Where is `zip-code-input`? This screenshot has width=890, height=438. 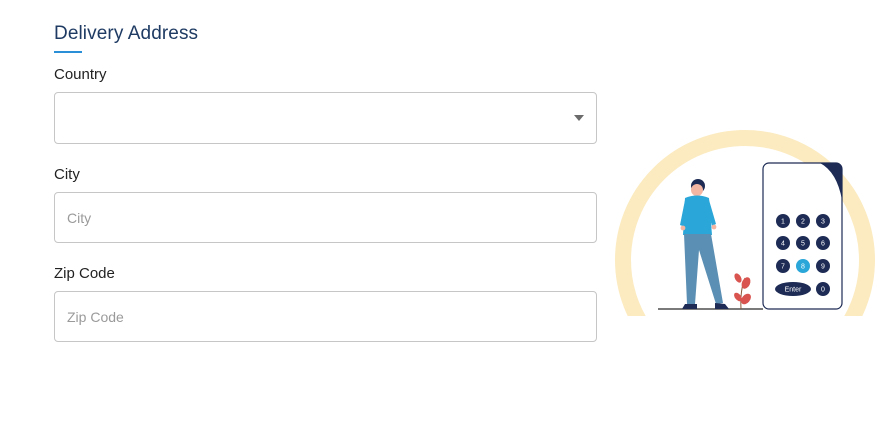 zip-code-input is located at coordinates (325, 316).